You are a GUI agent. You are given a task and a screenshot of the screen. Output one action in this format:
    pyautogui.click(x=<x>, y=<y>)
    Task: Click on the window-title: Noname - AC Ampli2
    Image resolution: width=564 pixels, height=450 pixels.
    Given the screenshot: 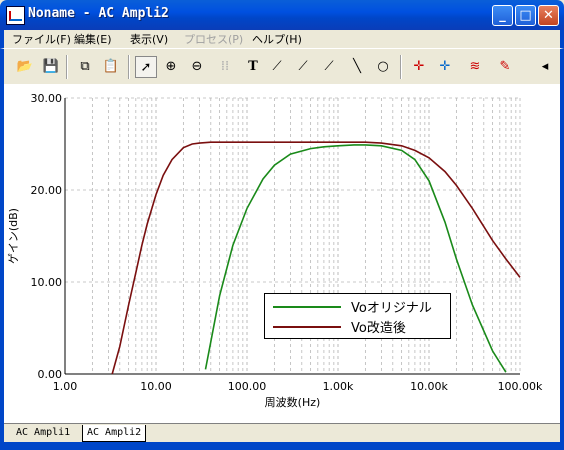 What is the action you would take?
    pyautogui.click(x=98, y=13)
    